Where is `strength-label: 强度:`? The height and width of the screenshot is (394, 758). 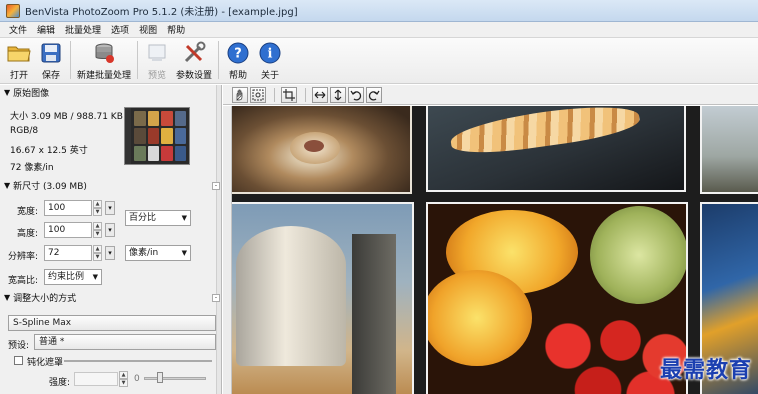 strength-label: 强度: is located at coordinates (59, 383).